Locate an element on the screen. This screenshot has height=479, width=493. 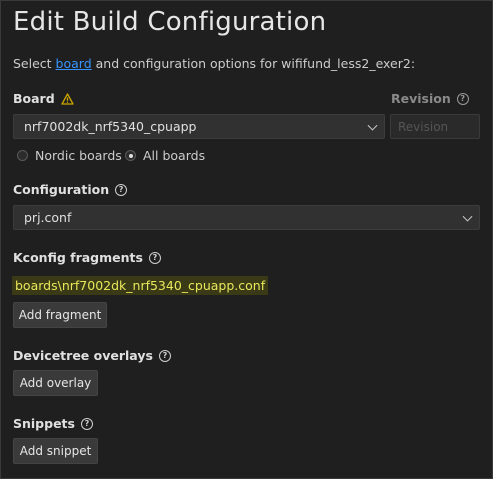
kconfig-label-text: Kconfig fragments is located at coordinates (78, 257).